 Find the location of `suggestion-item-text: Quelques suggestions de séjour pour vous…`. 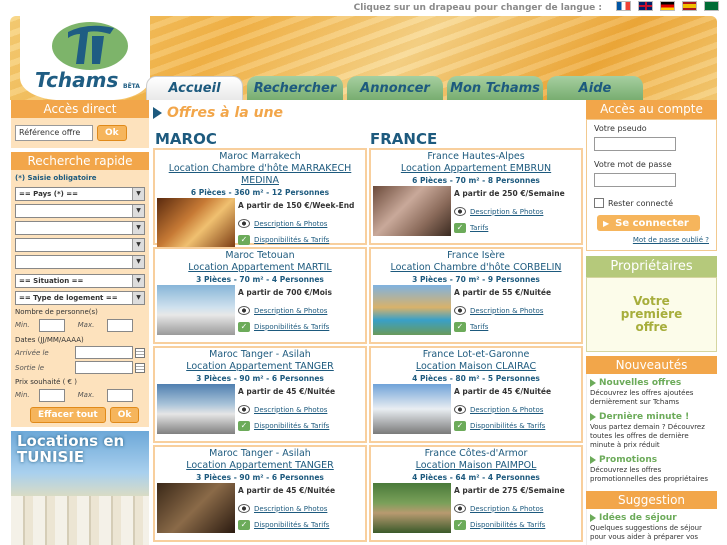

suggestion-item-text: Quelques suggestions de séjour pour vous… is located at coordinates (646, 532).